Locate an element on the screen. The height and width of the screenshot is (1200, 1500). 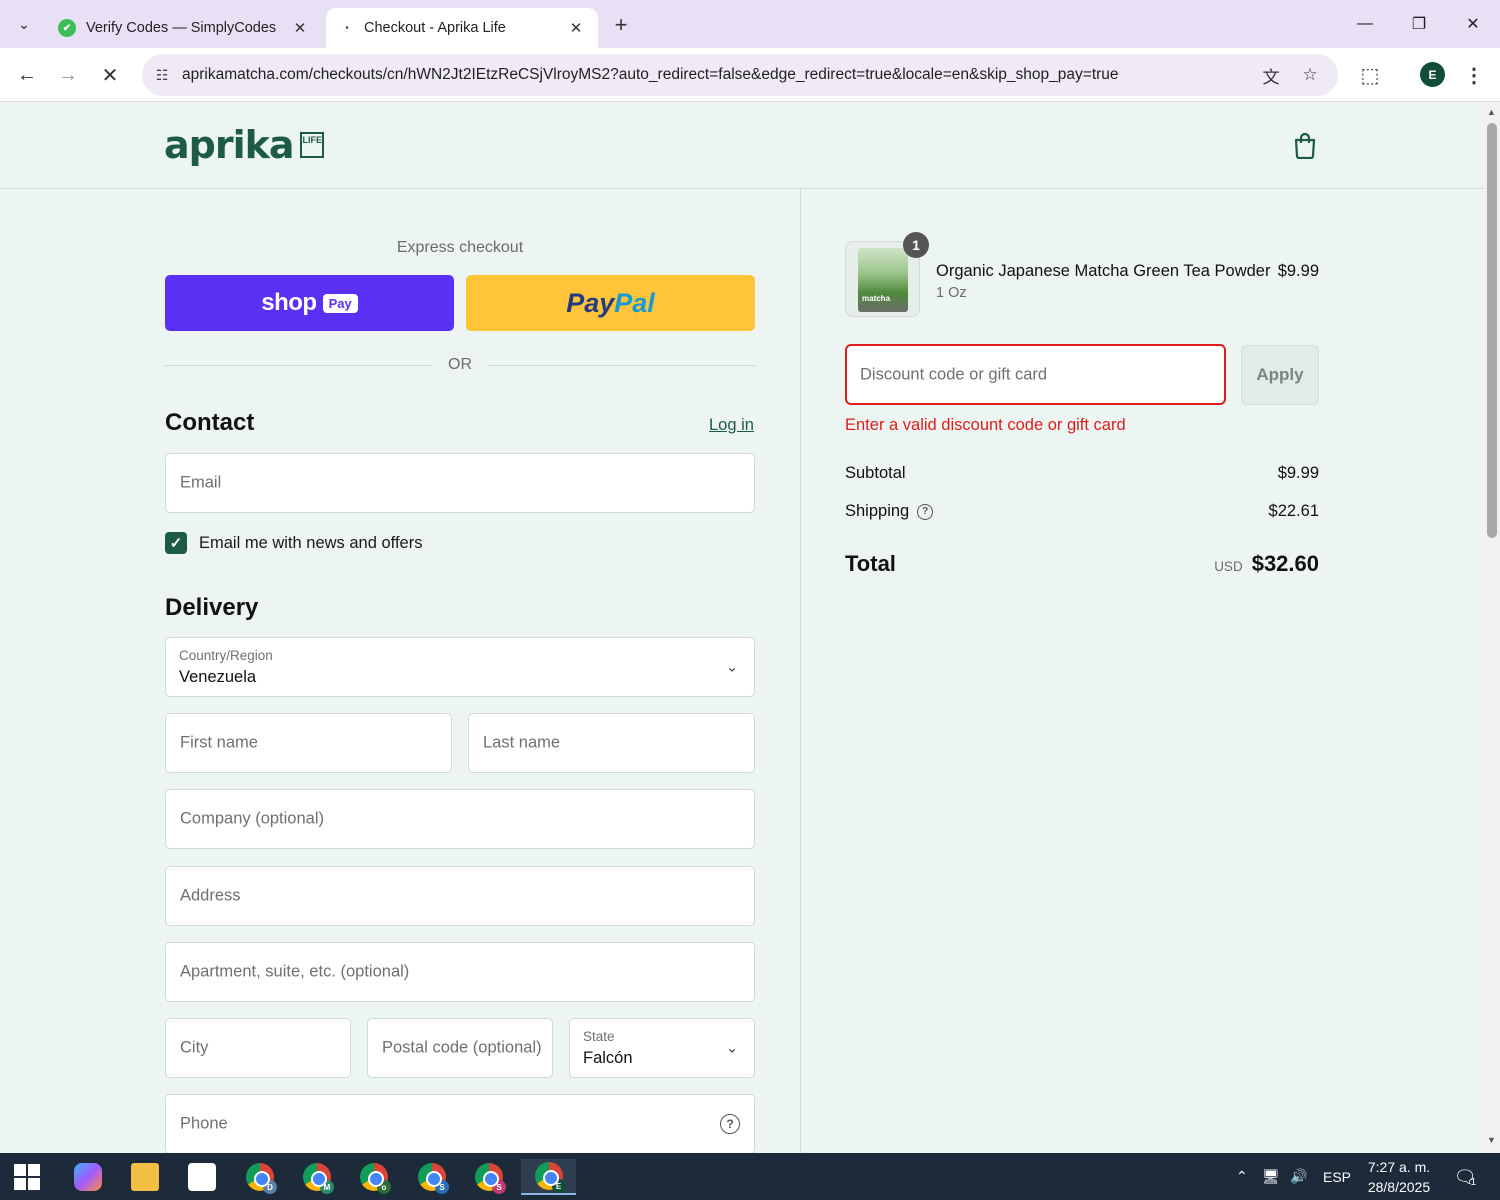
contact-heading: Contact is located at coordinates (210, 422).